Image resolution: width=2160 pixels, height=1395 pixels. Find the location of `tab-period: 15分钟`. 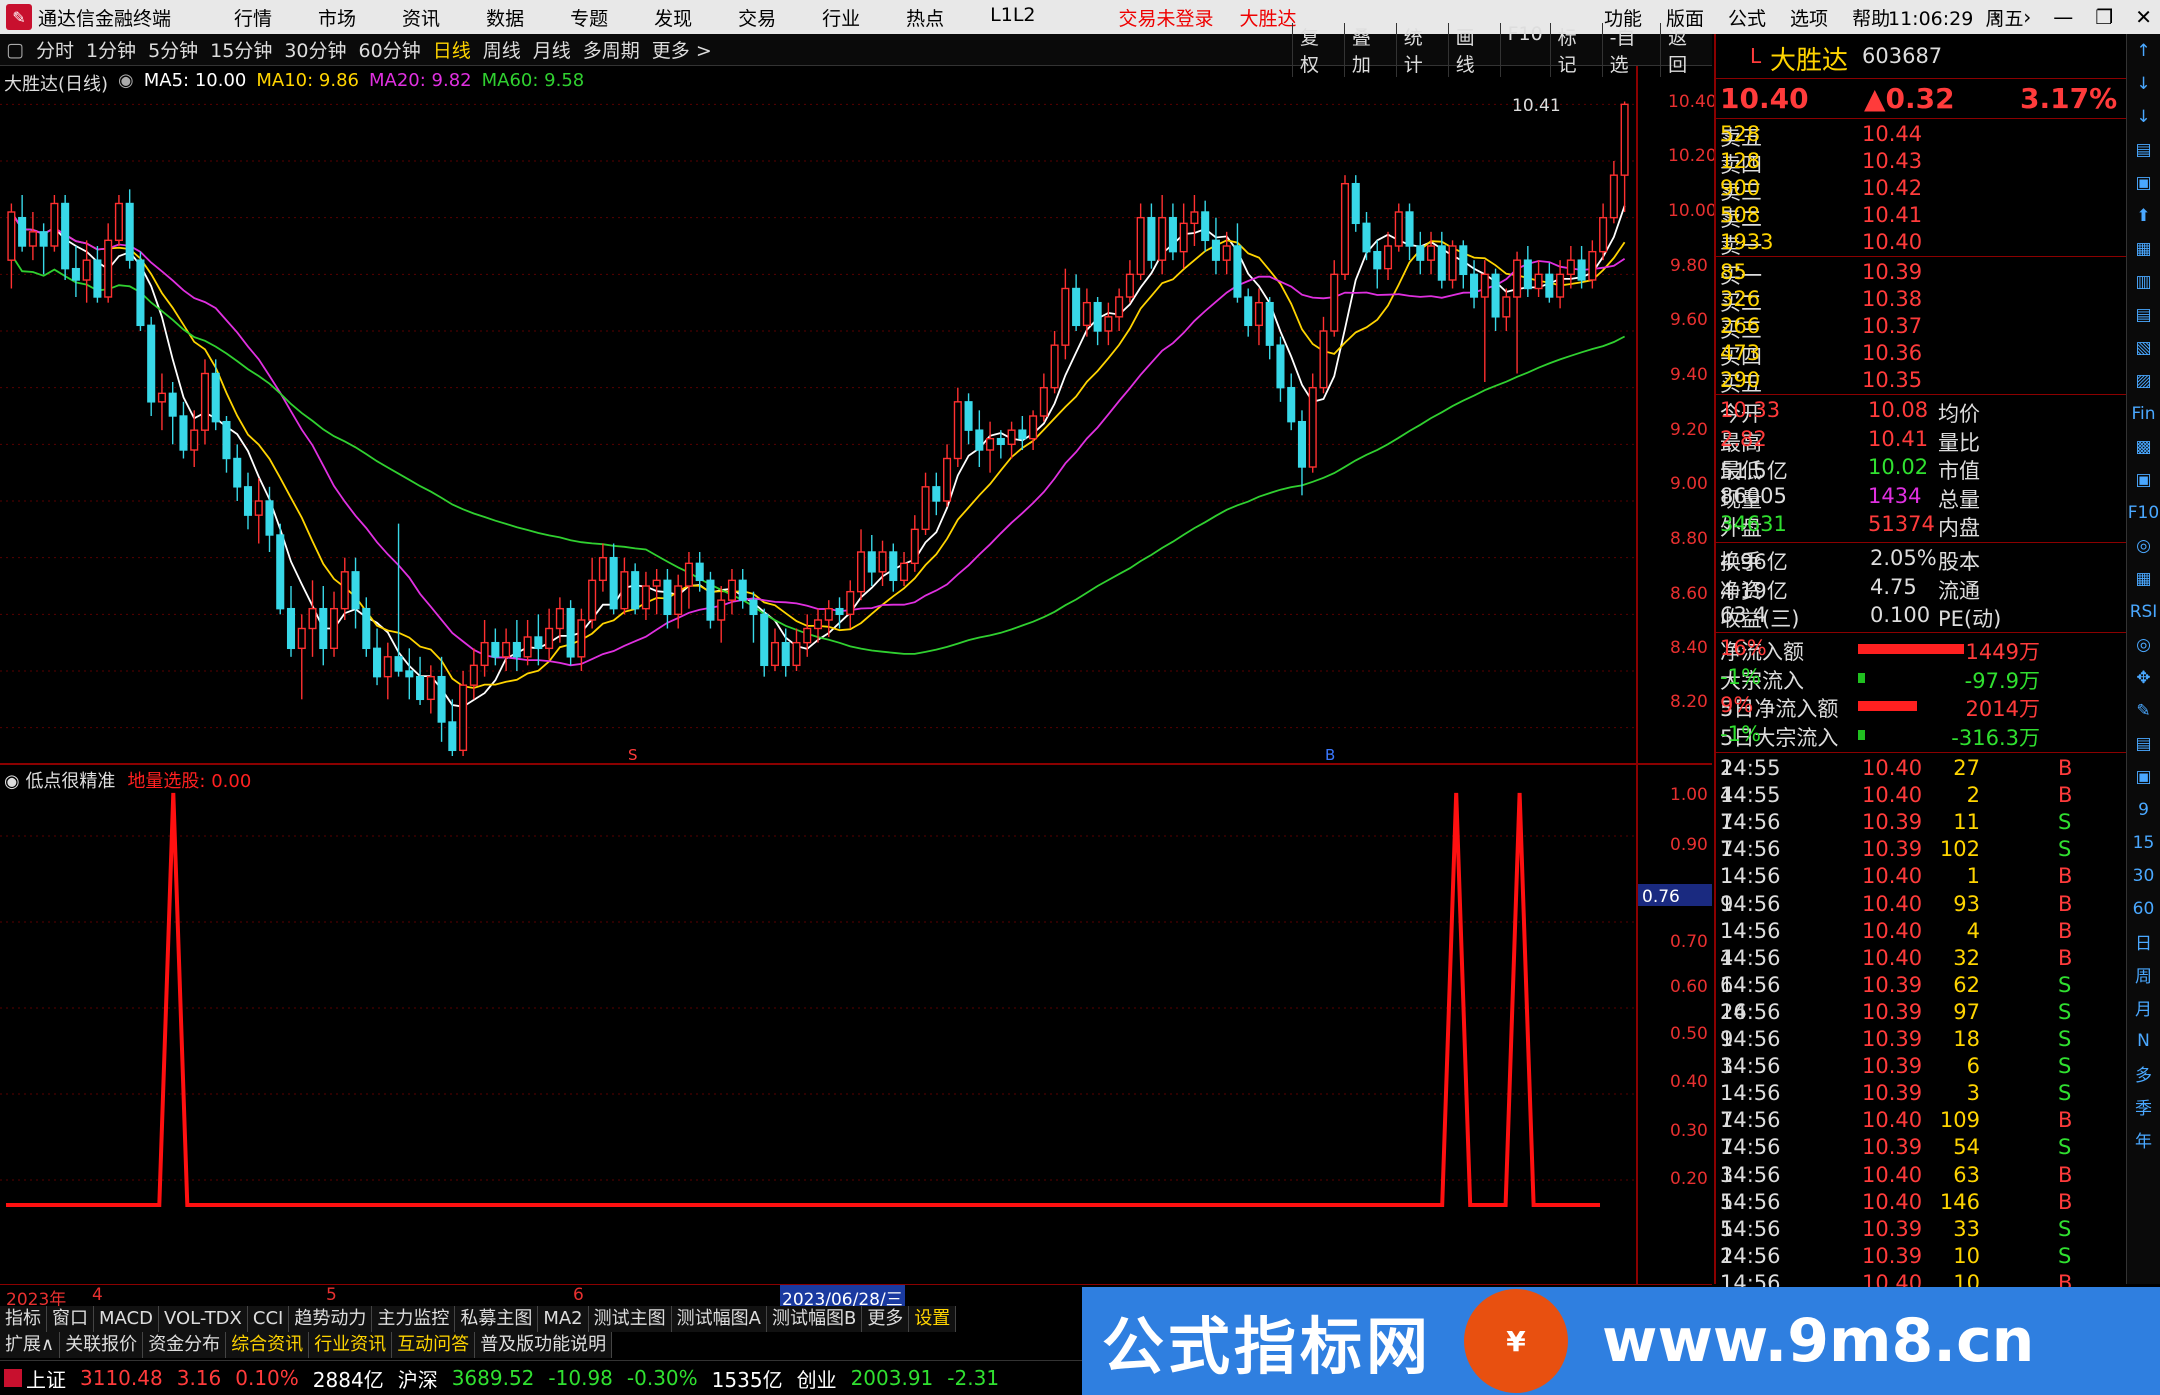

tab-period: 15分钟 is located at coordinates (241, 49).